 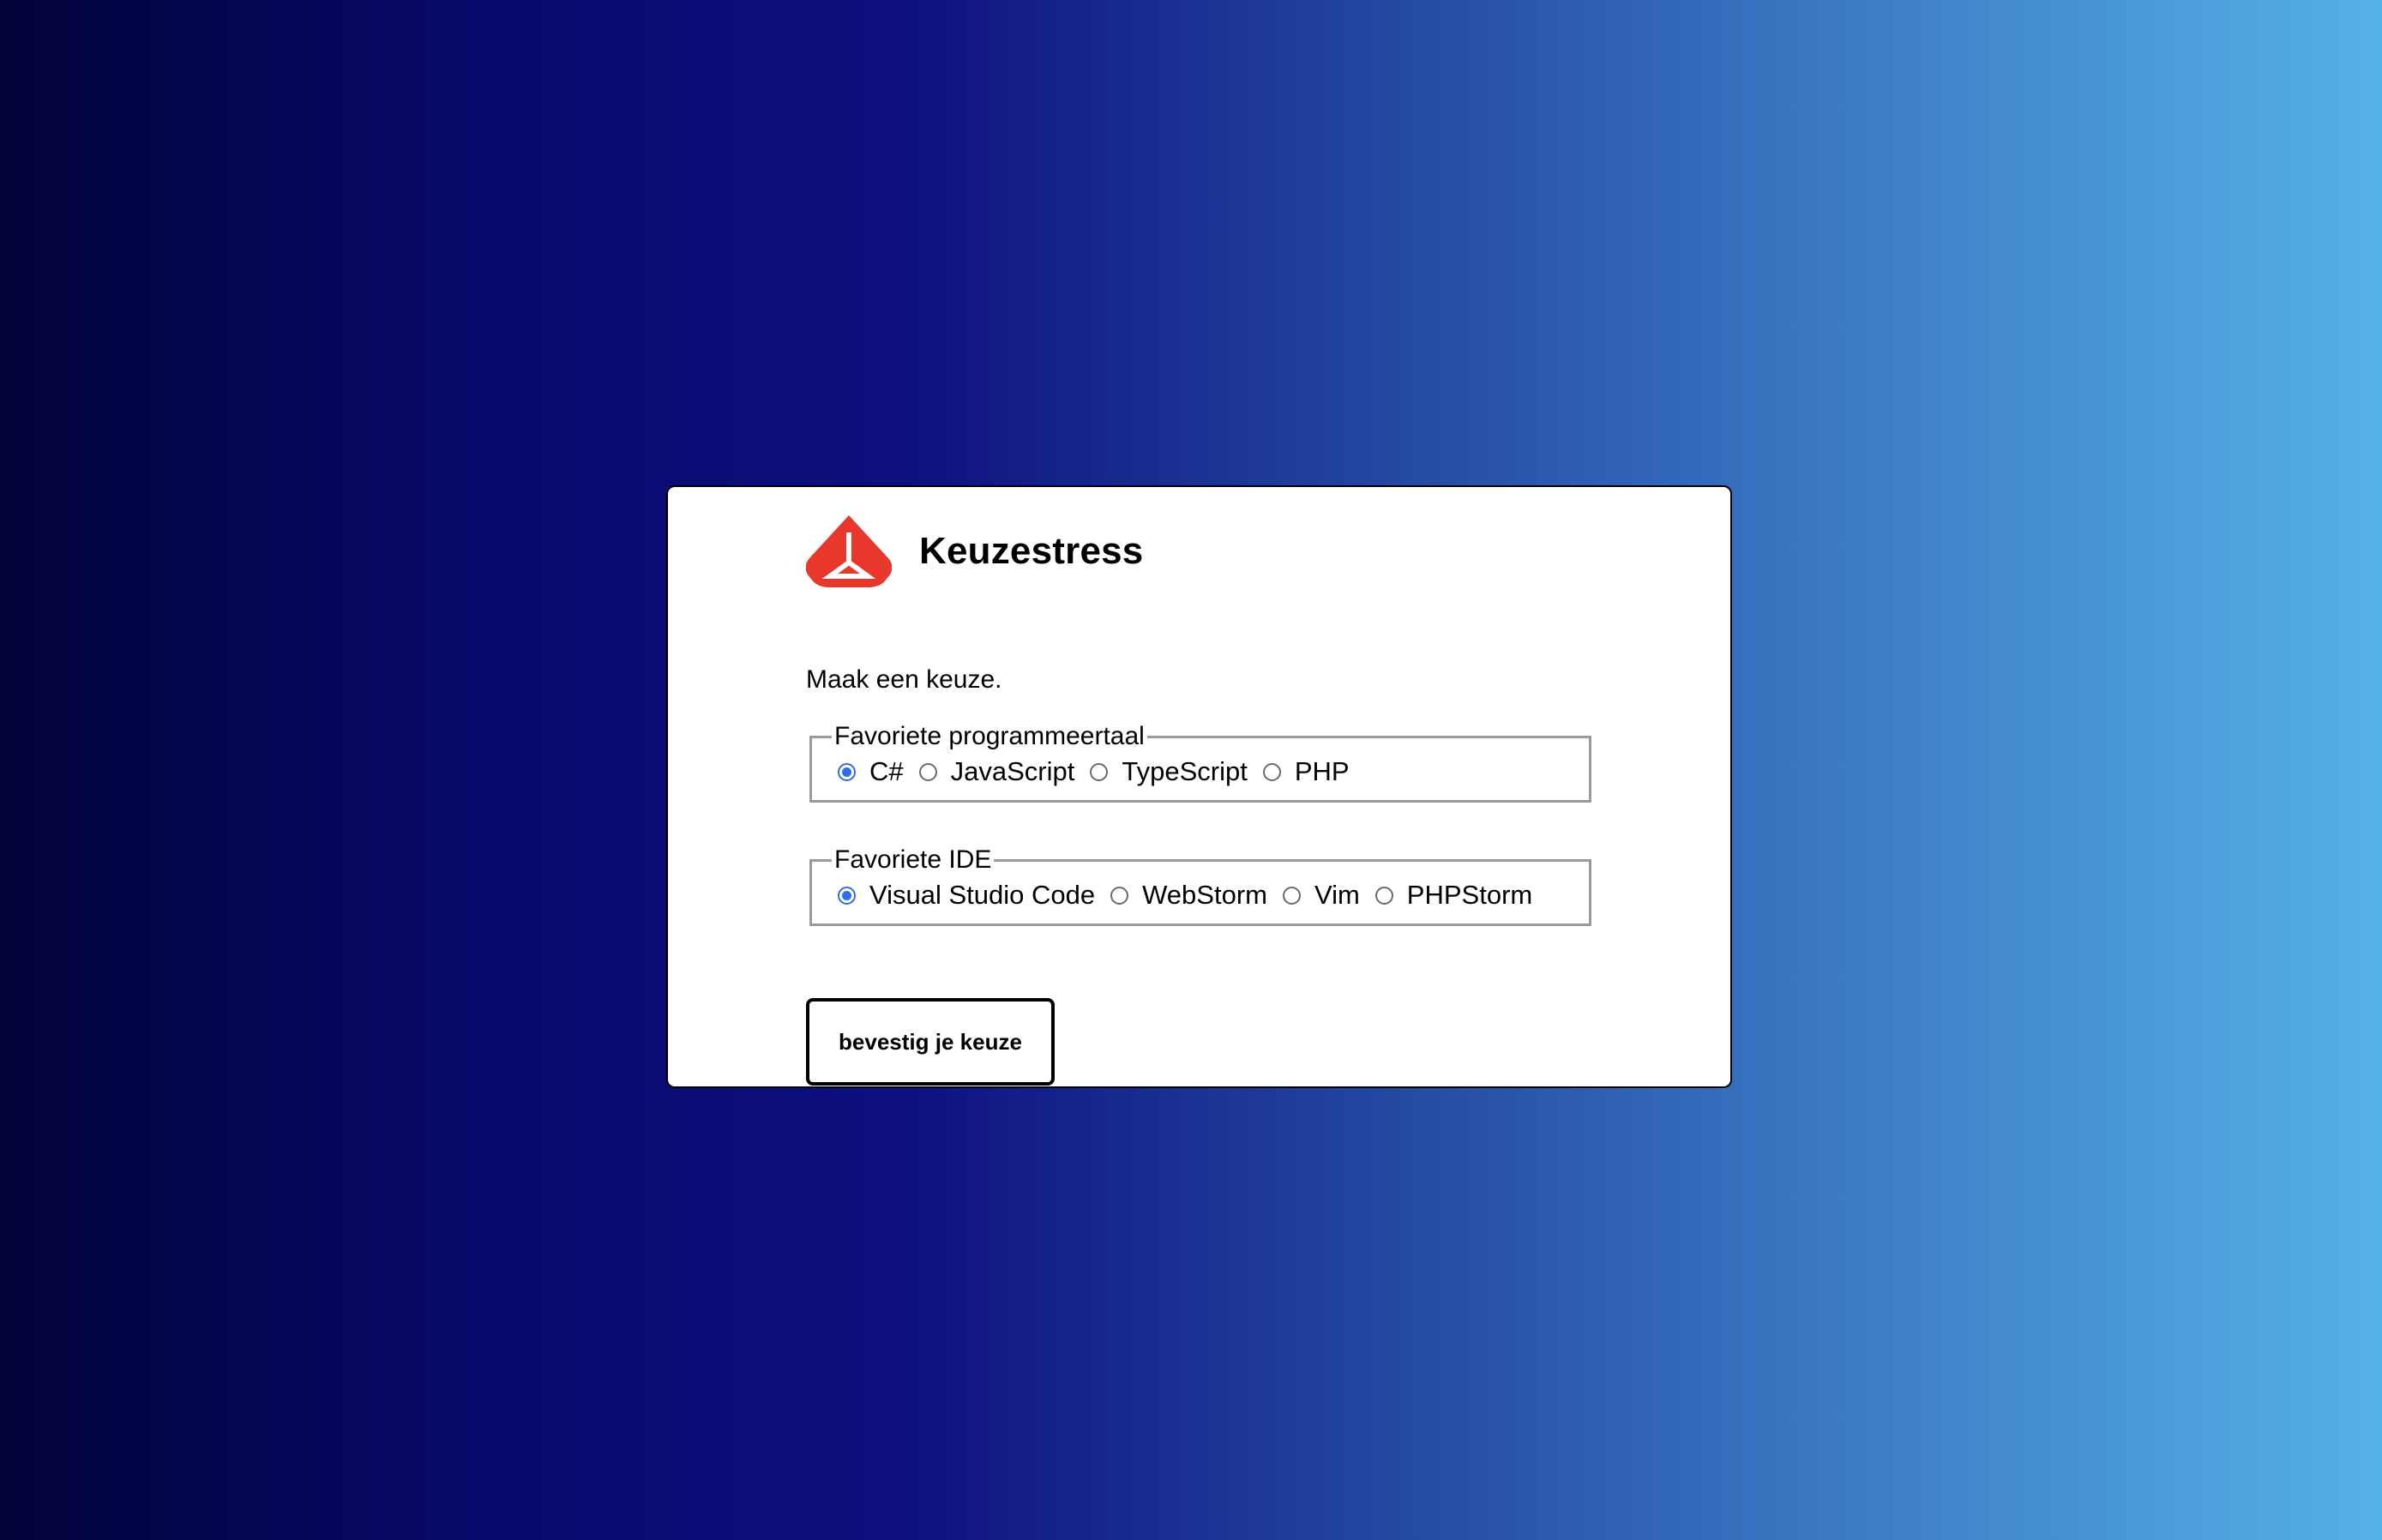 I want to click on option-javascript: JavaScript, so click(x=997, y=771).